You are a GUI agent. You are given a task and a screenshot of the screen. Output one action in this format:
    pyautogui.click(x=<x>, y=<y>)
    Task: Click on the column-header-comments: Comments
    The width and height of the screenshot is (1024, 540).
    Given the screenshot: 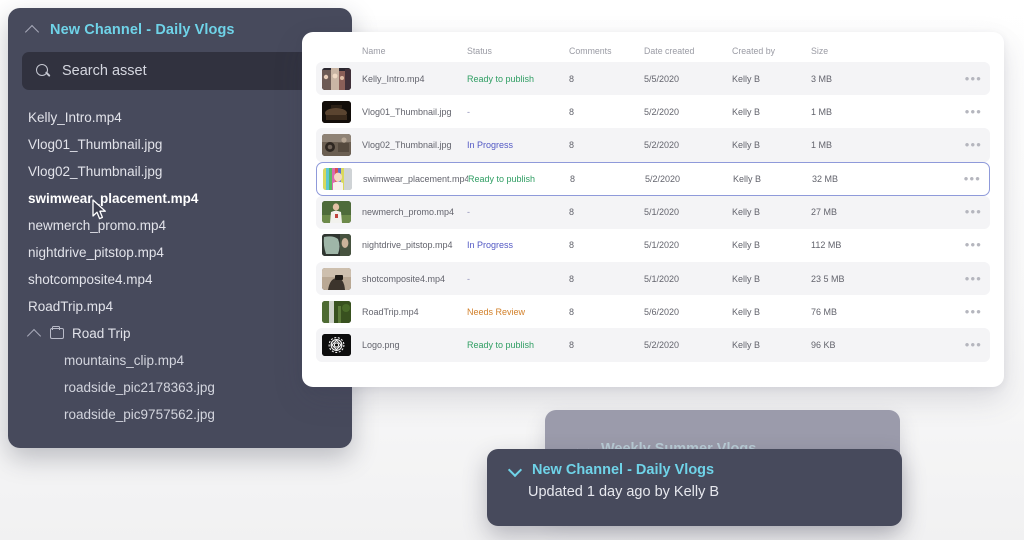 What is the action you would take?
    pyautogui.click(x=606, y=51)
    